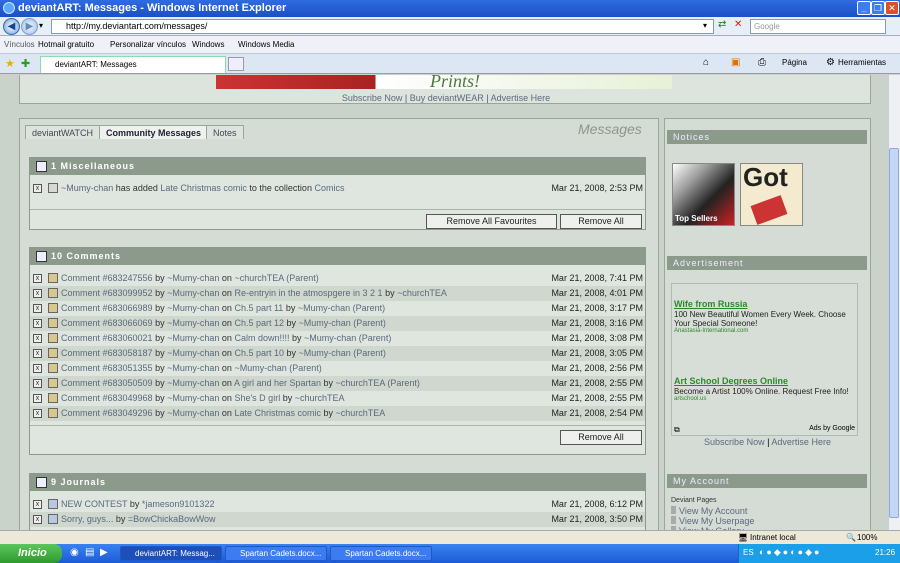 The image size is (900, 563). What do you see at coordinates (690, 399) in the screenshot?
I see `ad-url-link: artschool.us` at bounding box center [690, 399].